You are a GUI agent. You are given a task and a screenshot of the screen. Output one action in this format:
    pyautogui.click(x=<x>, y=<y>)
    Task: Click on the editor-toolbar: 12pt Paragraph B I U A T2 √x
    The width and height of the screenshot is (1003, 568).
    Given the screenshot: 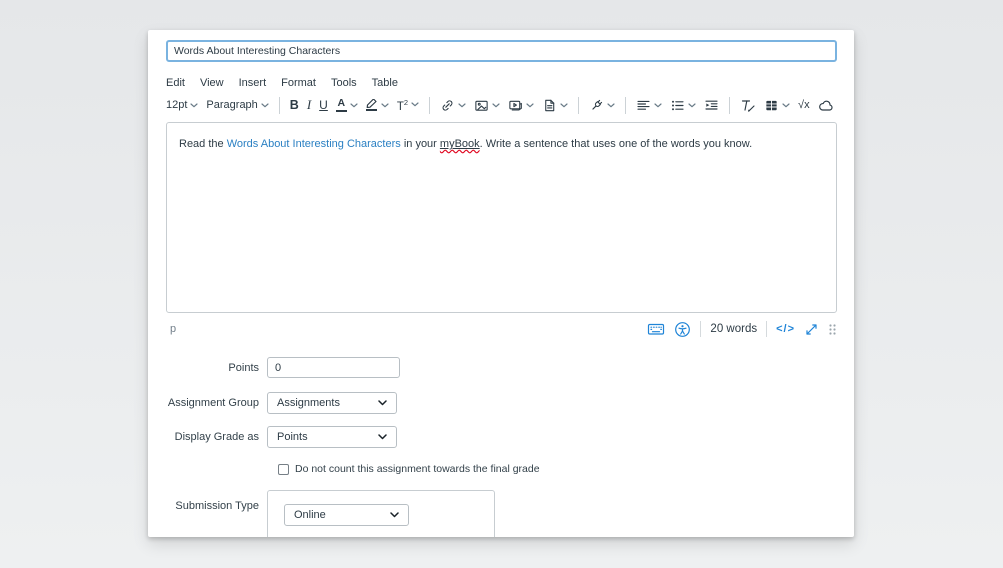 What is the action you would take?
    pyautogui.click(x=500, y=105)
    